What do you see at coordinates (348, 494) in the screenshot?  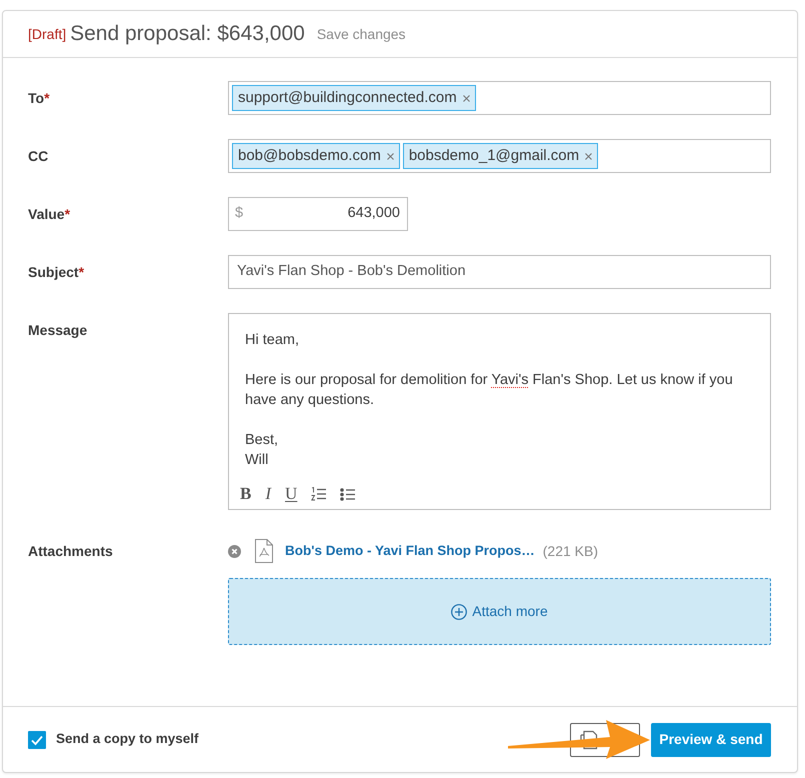 I see `bulleted-list-icon` at bounding box center [348, 494].